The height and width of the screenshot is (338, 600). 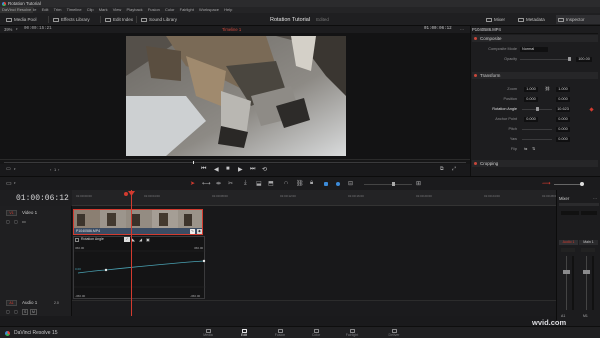 I want to click on zoom-y-value: 1.000, so click(x=563, y=89).